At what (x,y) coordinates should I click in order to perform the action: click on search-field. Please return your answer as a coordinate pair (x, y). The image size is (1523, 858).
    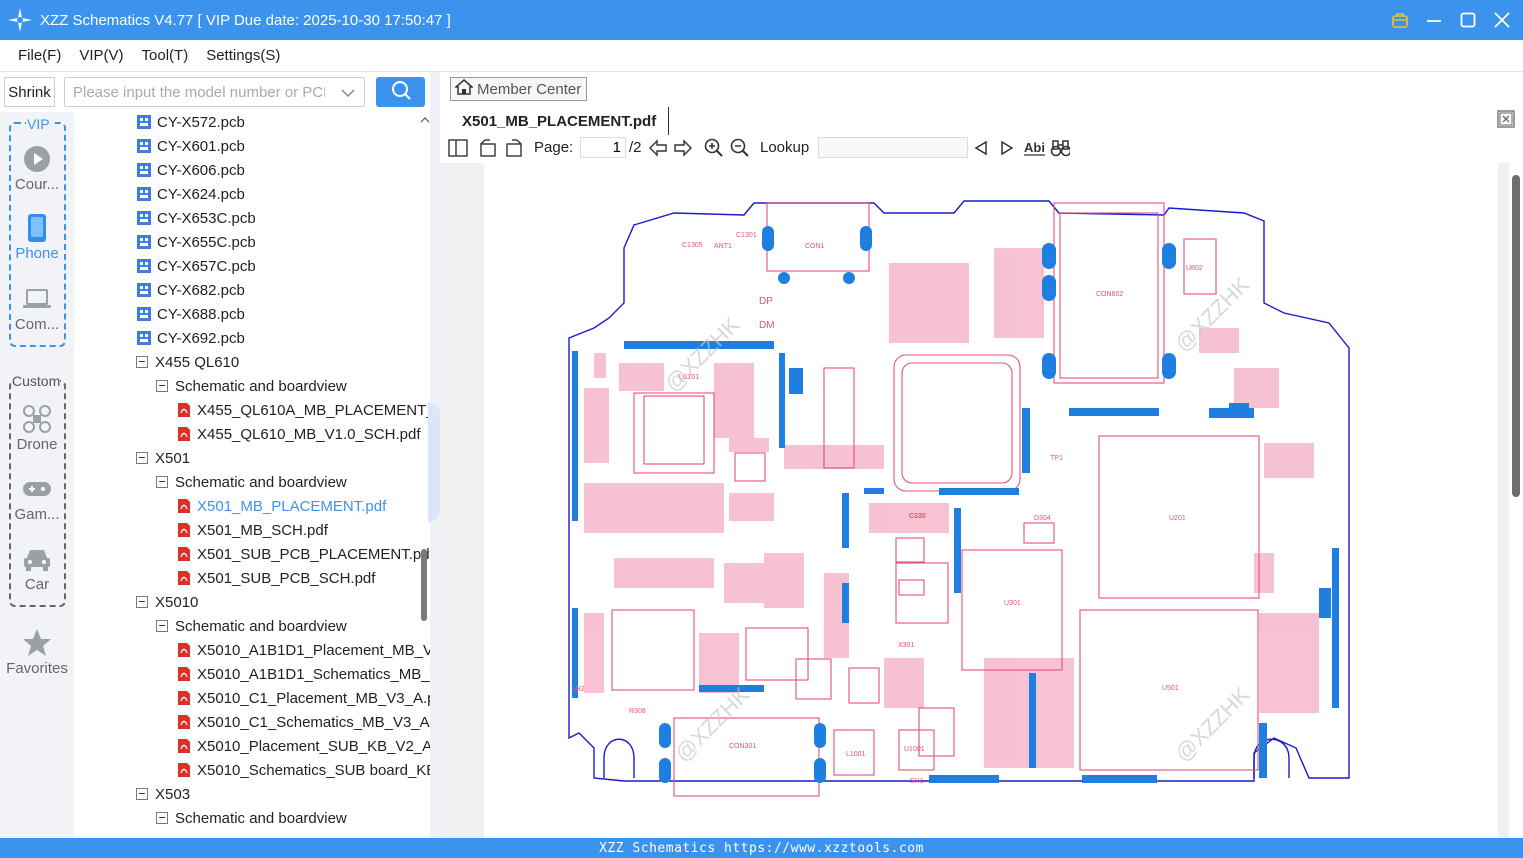
    Looking at the image, I should click on (214, 92).